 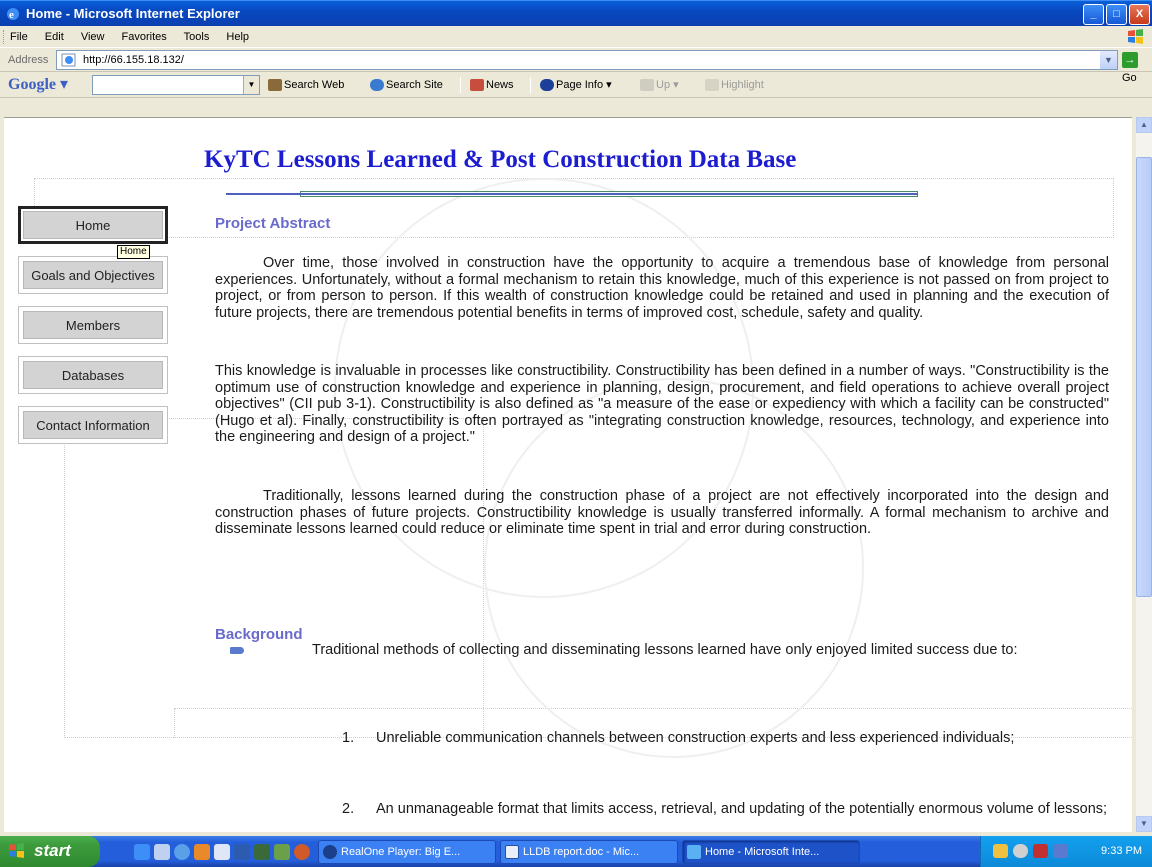 What do you see at coordinates (93, 325) in the screenshot?
I see `nav-members-button: Members` at bounding box center [93, 325].